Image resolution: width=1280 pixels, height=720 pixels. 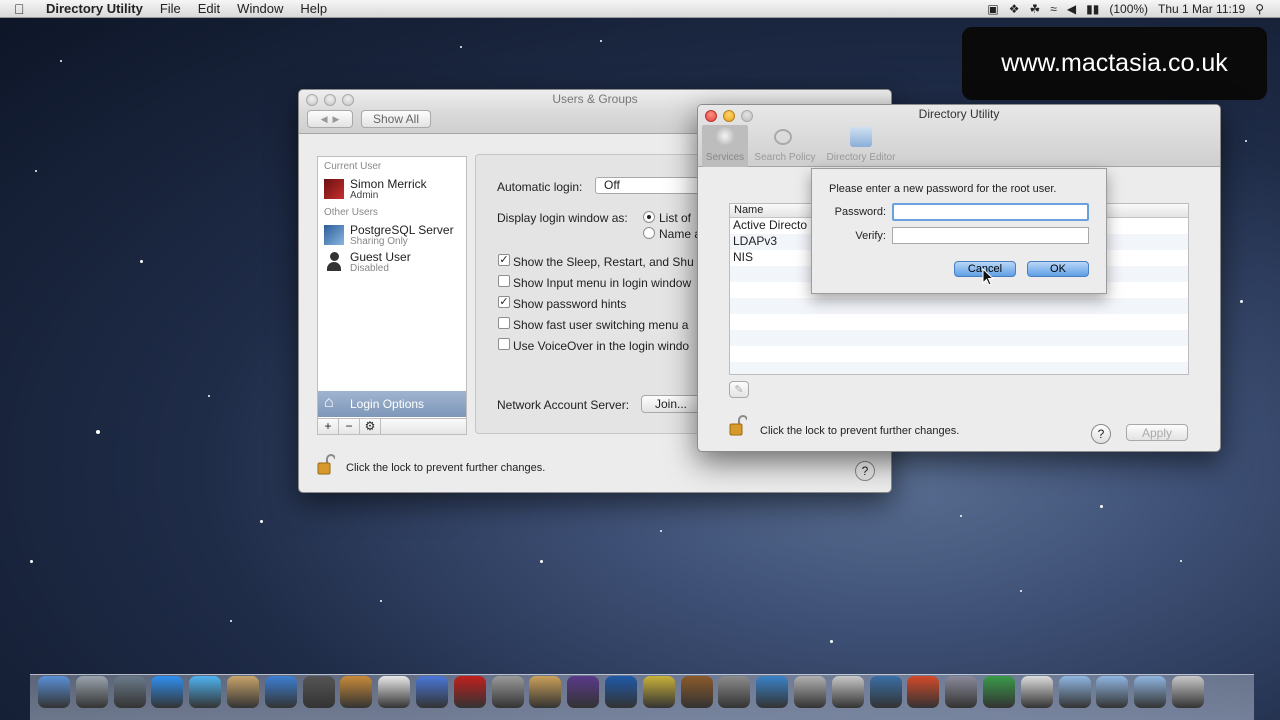 I want to click on tab-directory-editor: Directory Editor, so click(x=861, y=146).